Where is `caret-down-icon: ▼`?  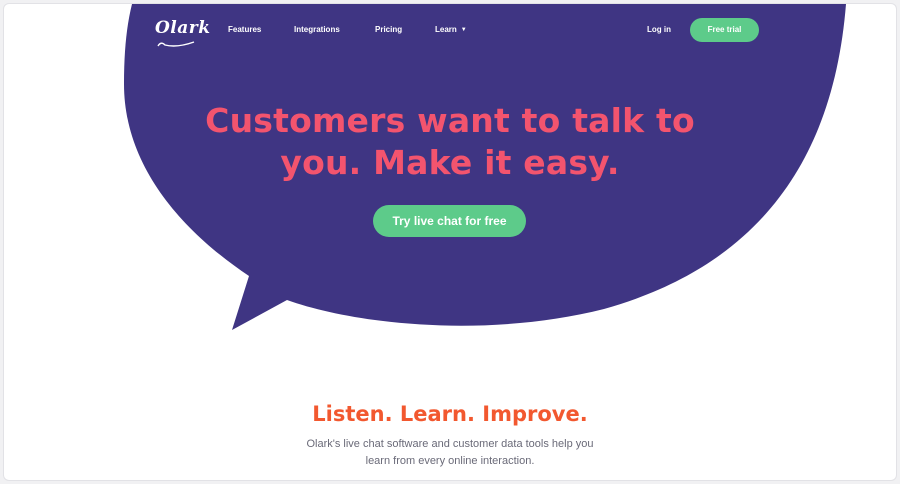 caret-down-icon: ▼ is located at coordinates (463, 30).